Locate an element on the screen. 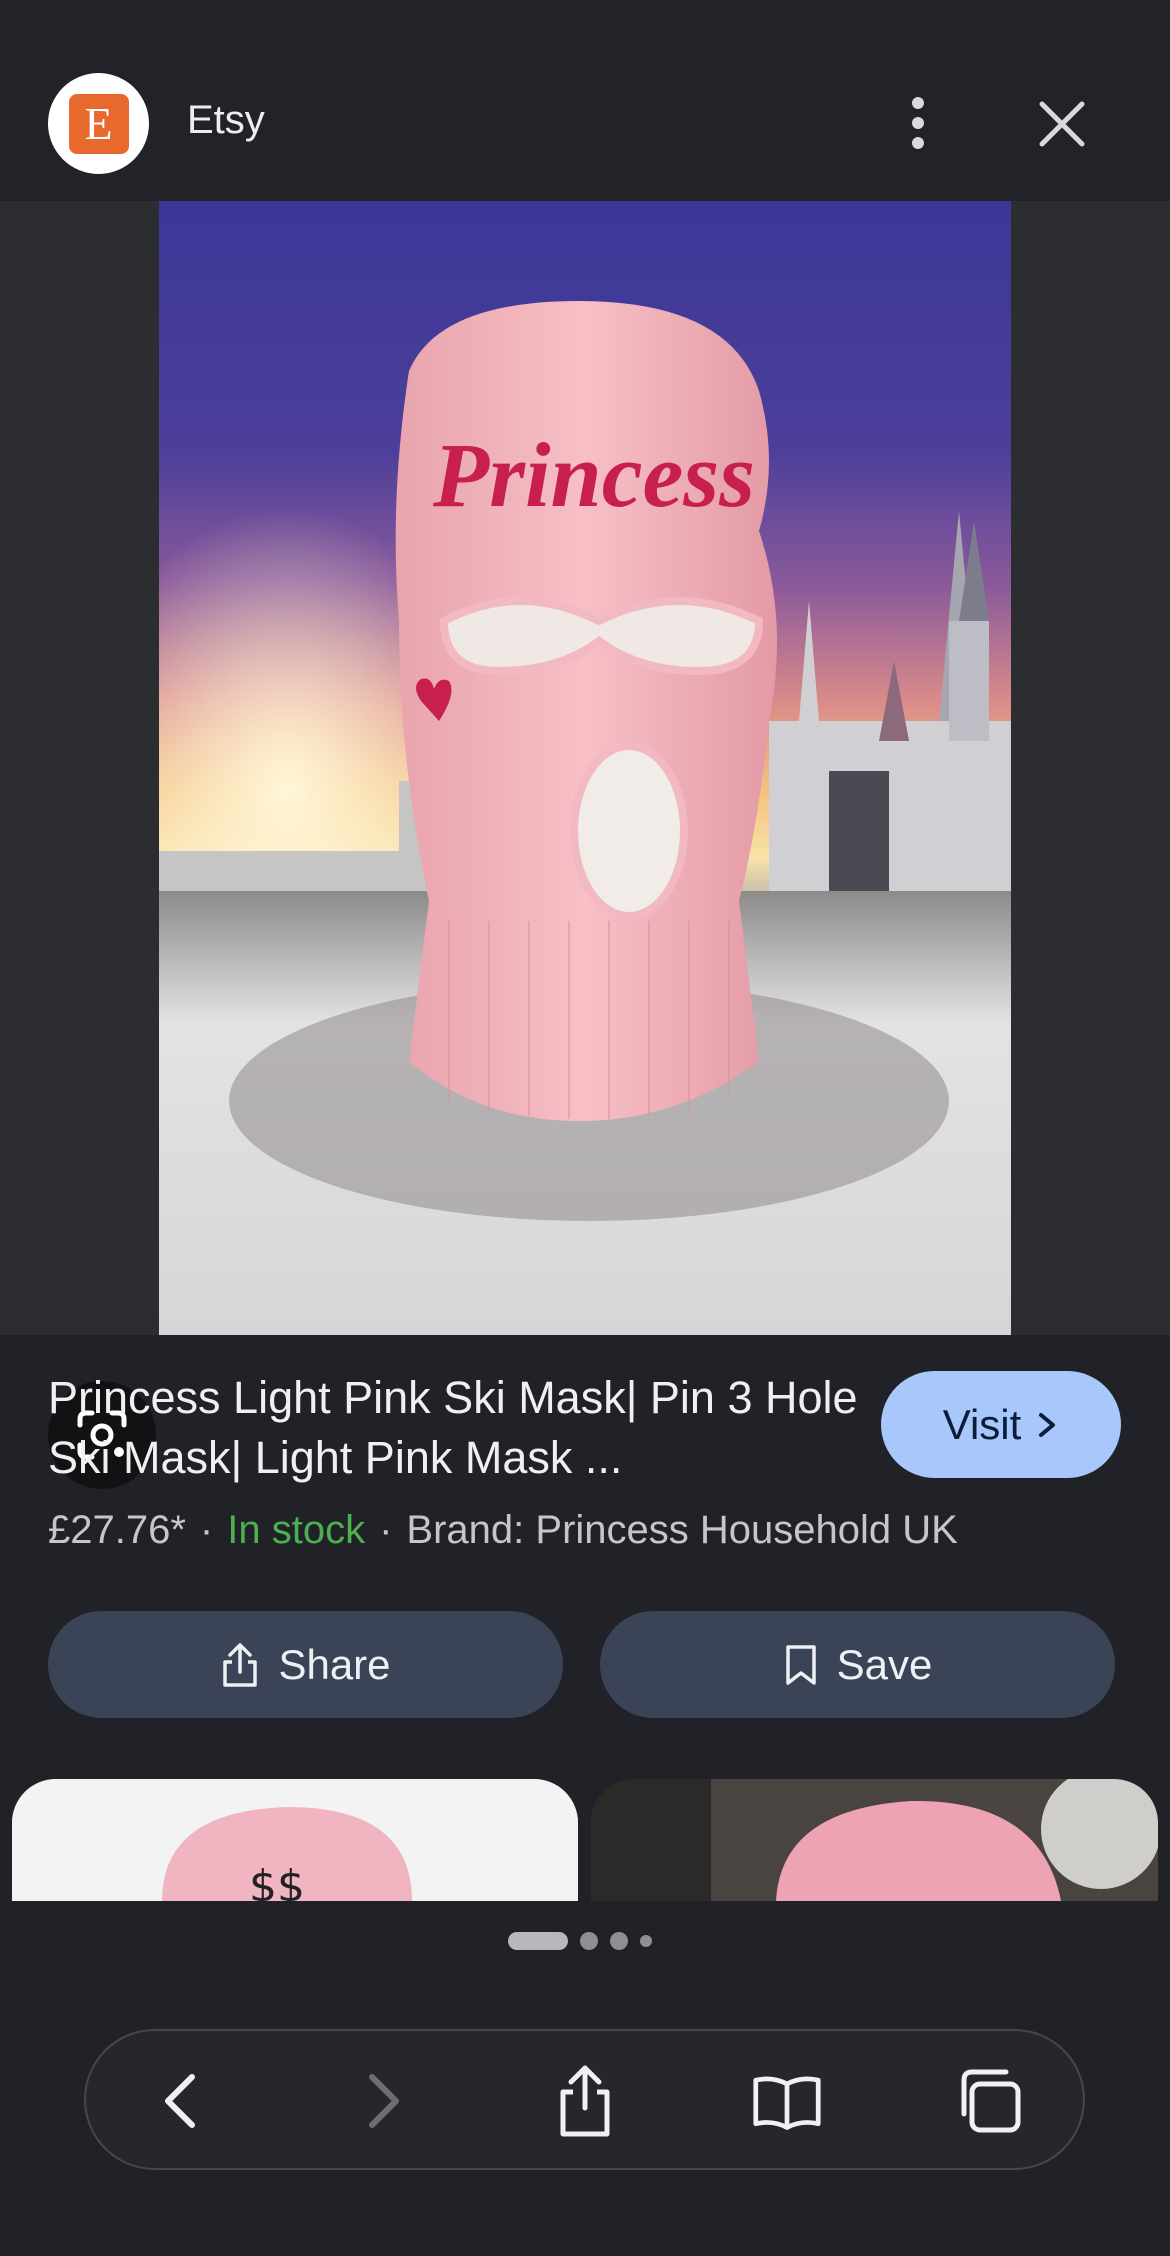 The width and height of the screenshot is (1170, 2256). more-vertical-icon is located at coordinates (918, 123).